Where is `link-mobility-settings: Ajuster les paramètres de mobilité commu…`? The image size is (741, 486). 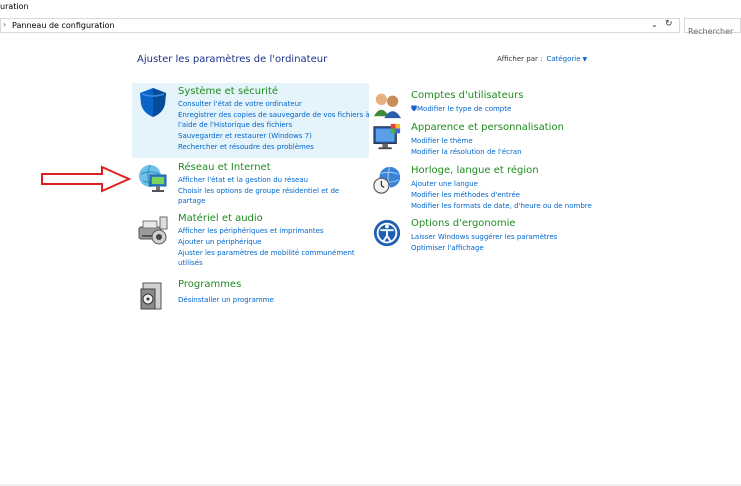 link-mobility-settings: Ajuster les paramètres de mobilité commu… is located at coordinates (266, 253).